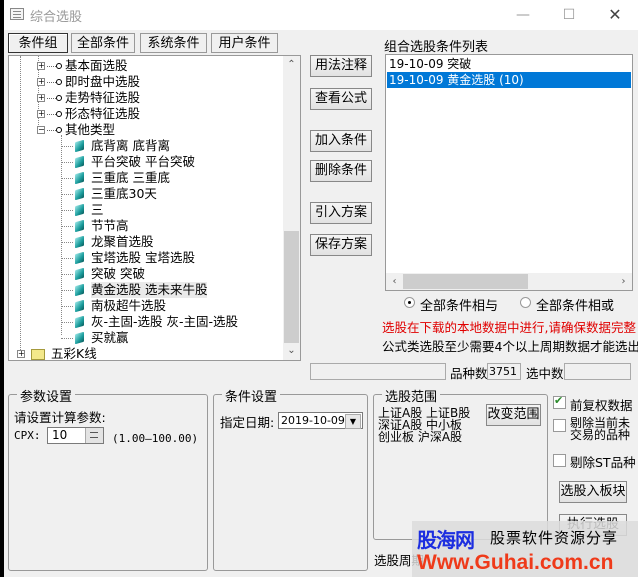 This screenshot has width=638, height=577. Describe the element at coordinates (341, 66) in the screenshot. I see `usage-notes-button: 用法注释` at that location.